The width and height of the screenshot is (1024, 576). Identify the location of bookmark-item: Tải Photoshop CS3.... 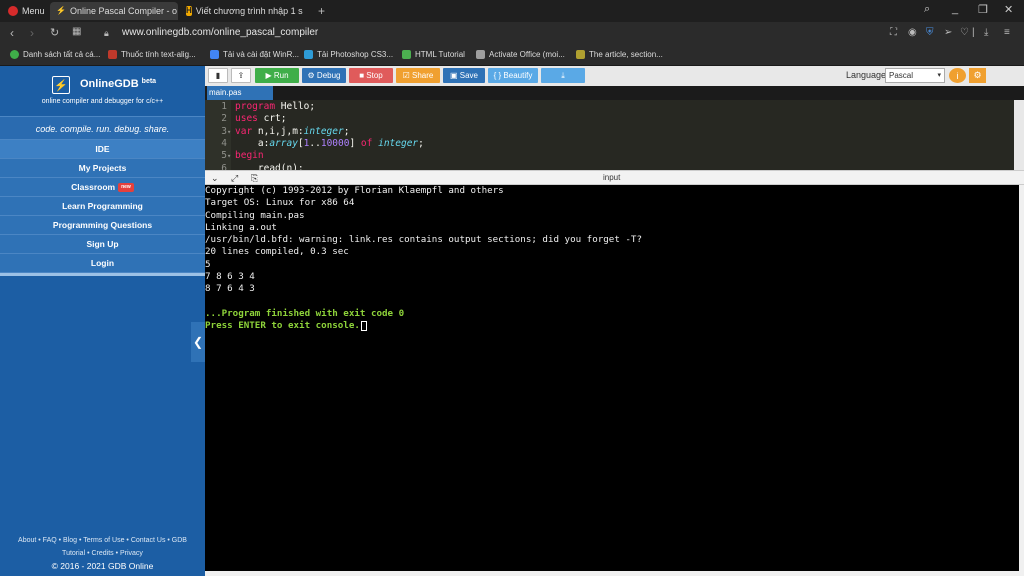
(348, 54).